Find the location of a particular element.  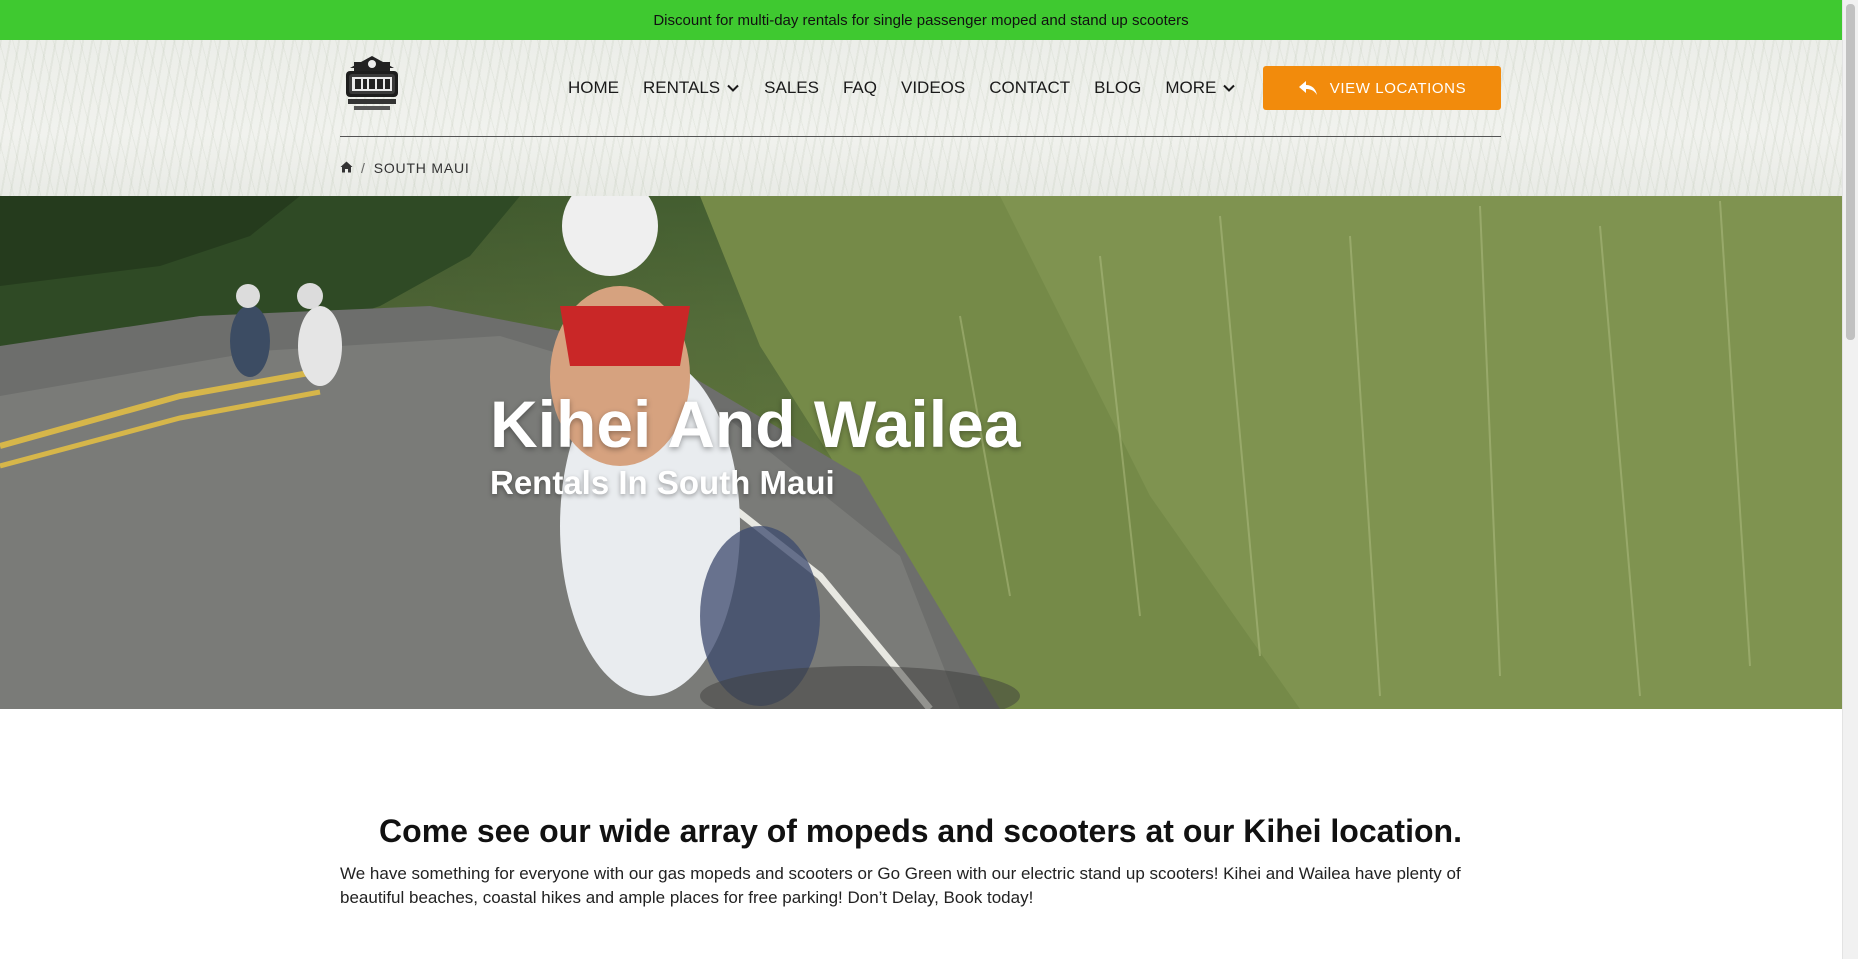

nav-home: HOME is located at coordinates (593, 88).